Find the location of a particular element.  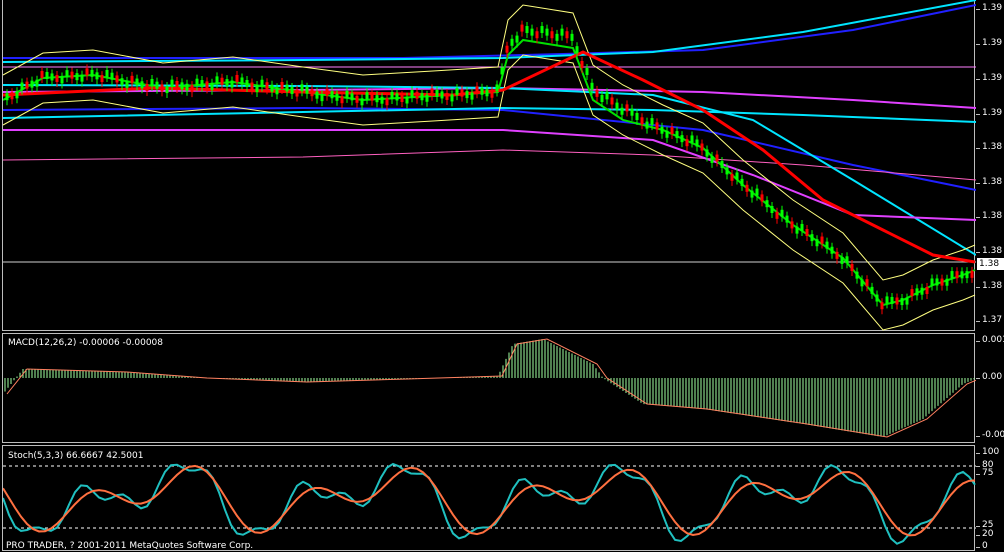

stoch-tick: 100 is located at coordinates (987, 452).